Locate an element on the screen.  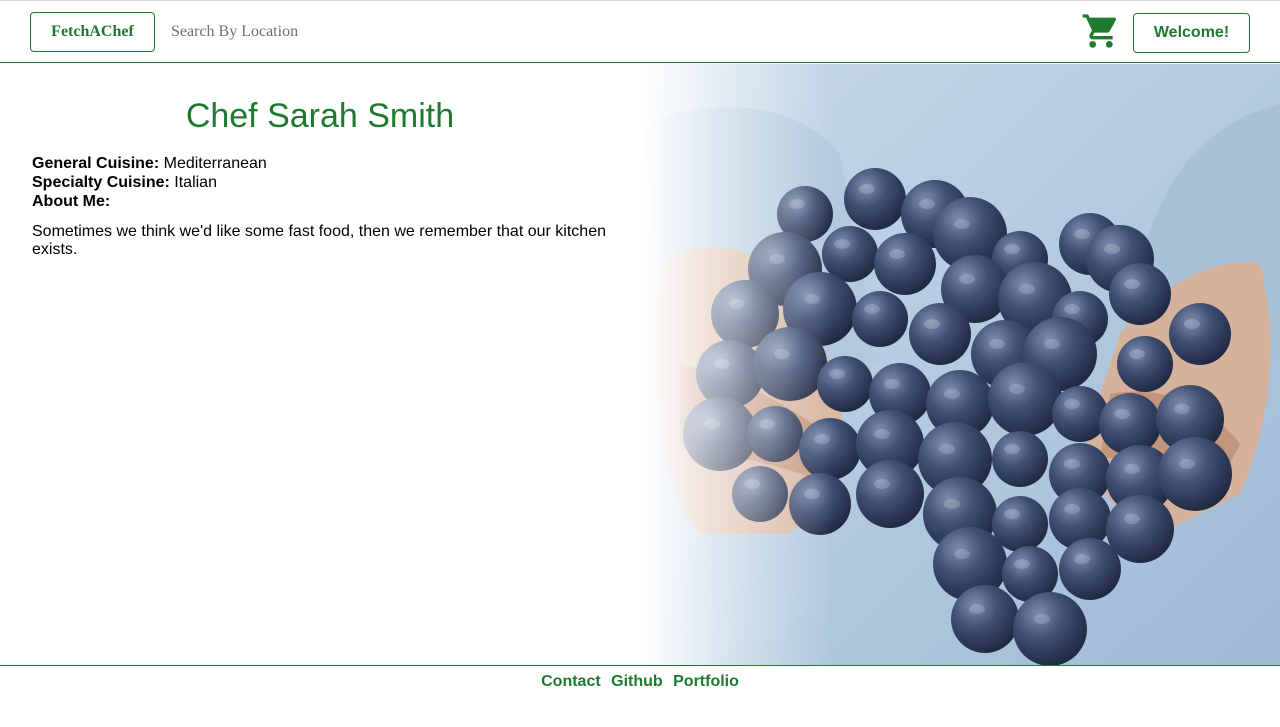
footer: Contact Github Portfolio is located at coordinates (640, 696).